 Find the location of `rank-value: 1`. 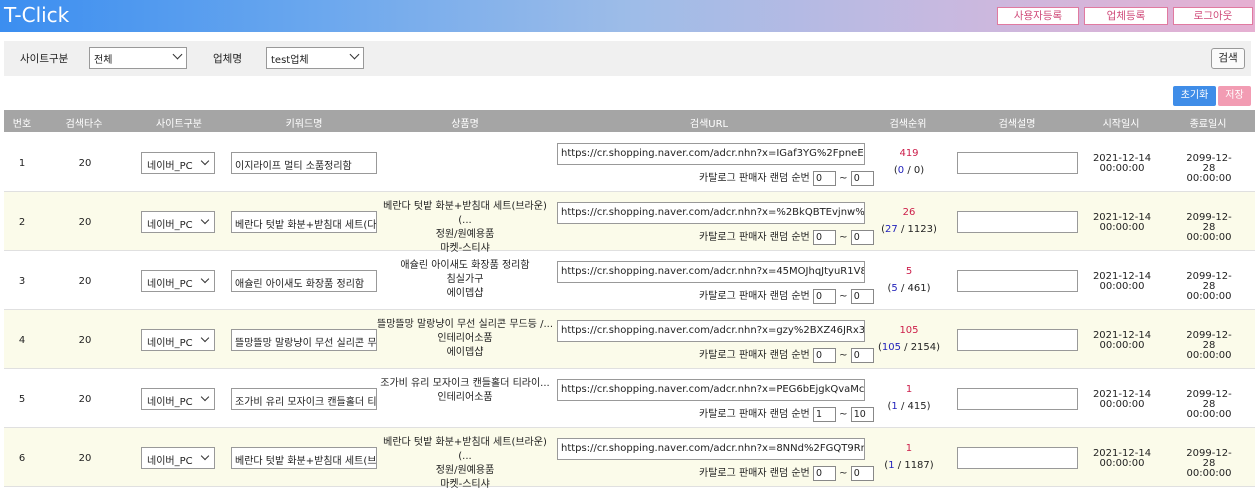

rank-value: 1 is located at coordinates (909, 448).